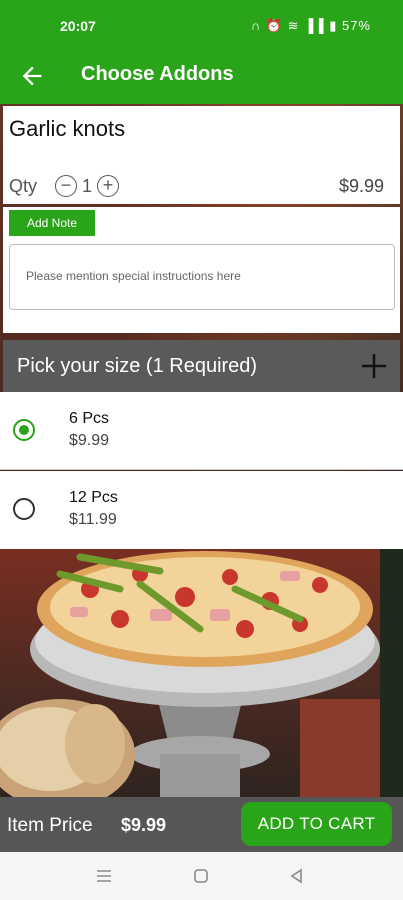  What do you see at coordinates (316, 824) in the screenshot?
I see `add-to-cart-button: ADD TO CART` at bounding box center [316, 824].